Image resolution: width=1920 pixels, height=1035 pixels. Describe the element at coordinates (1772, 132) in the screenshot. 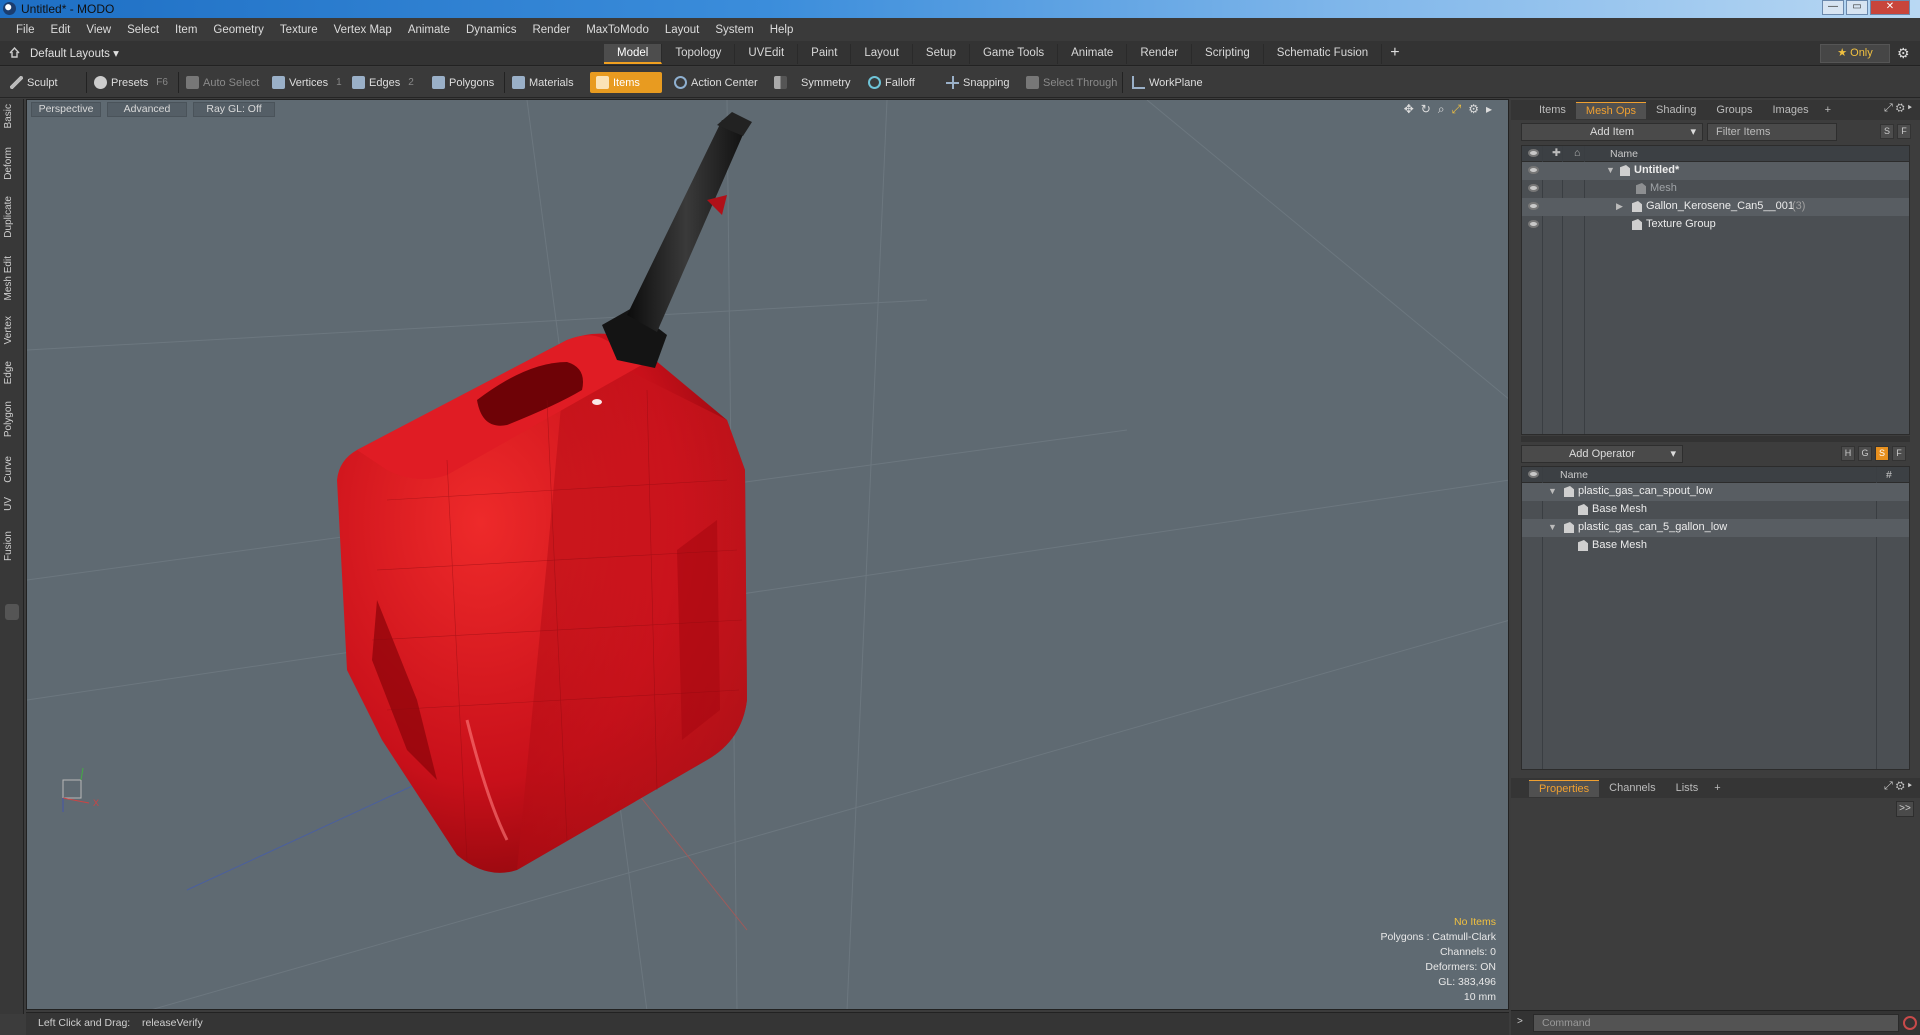

I see `filter-items-input: Filter Items` at that location.